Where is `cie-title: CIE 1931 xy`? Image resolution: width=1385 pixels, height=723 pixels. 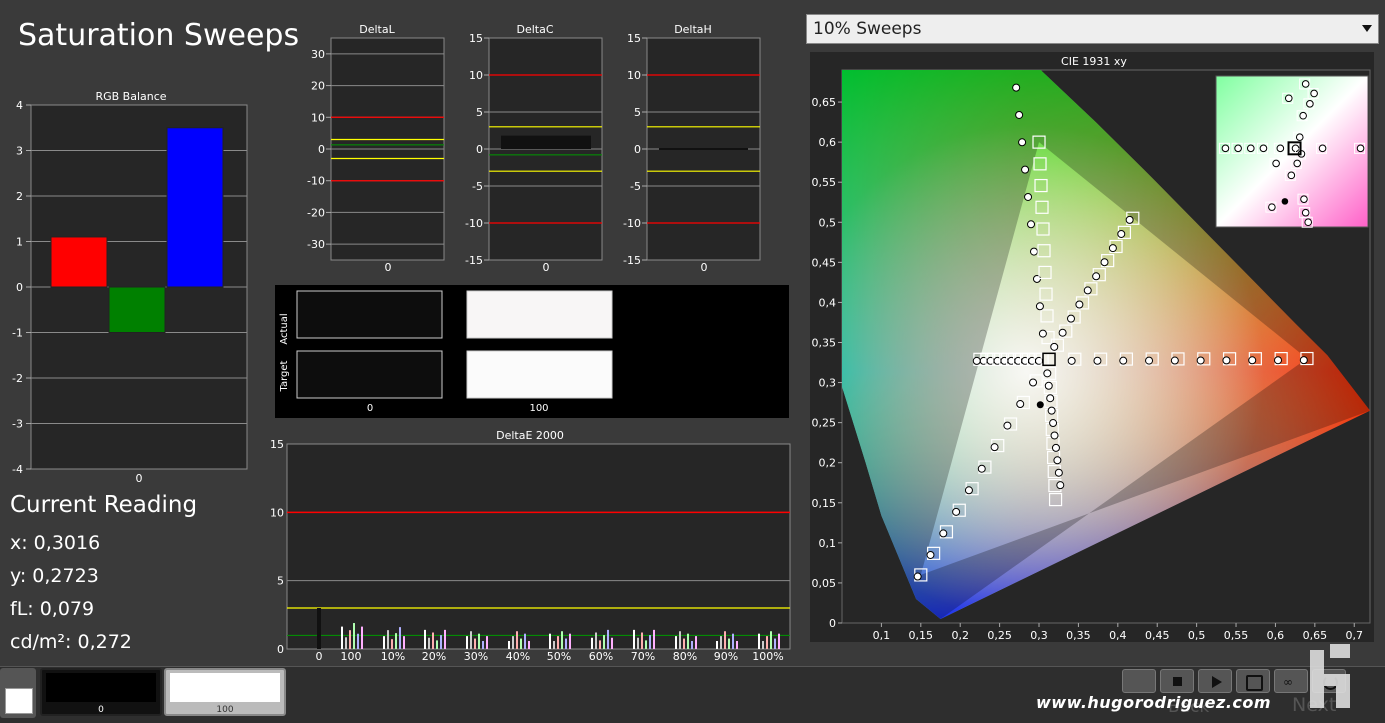
cie-title: CIE 1931 xy is located at coordinates (1094, 61).